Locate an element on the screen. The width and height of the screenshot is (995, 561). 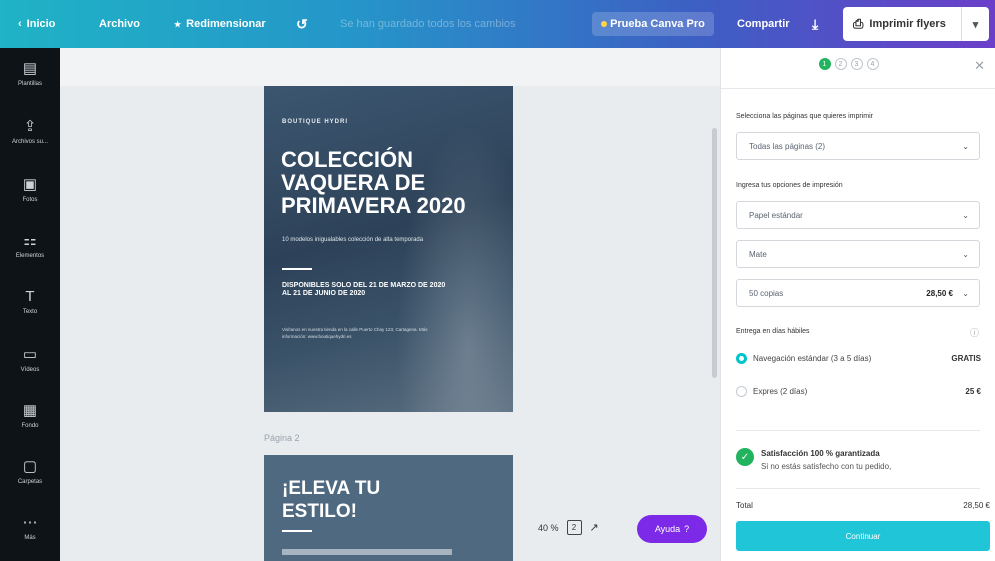
upload-icon: ⇪ is located at coordinates (30, 126).